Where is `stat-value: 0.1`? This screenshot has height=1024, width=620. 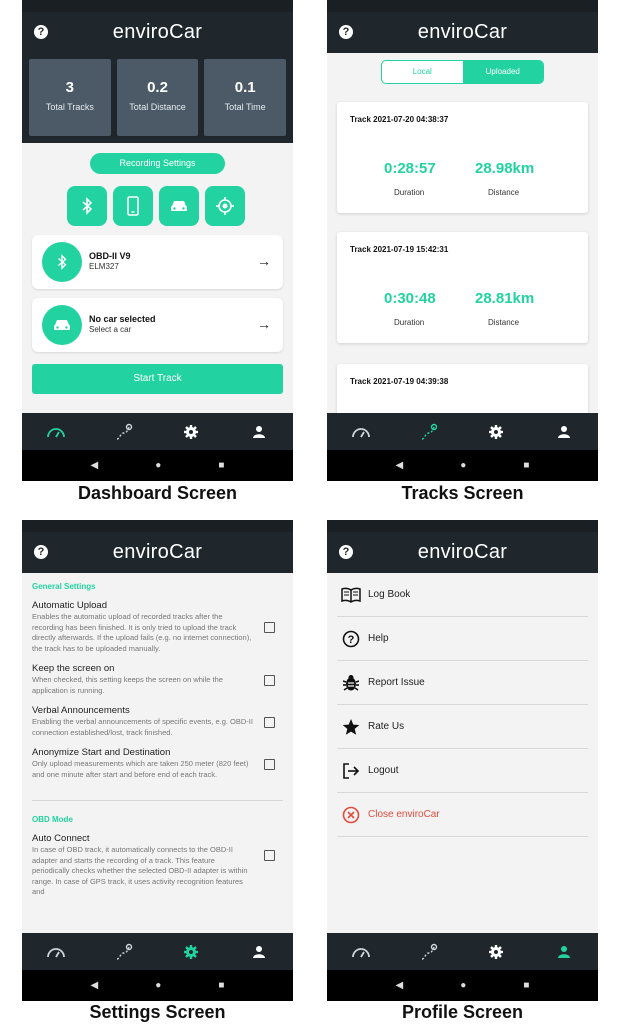 stat-value: 0.1 is located at coordinates (245, 87).